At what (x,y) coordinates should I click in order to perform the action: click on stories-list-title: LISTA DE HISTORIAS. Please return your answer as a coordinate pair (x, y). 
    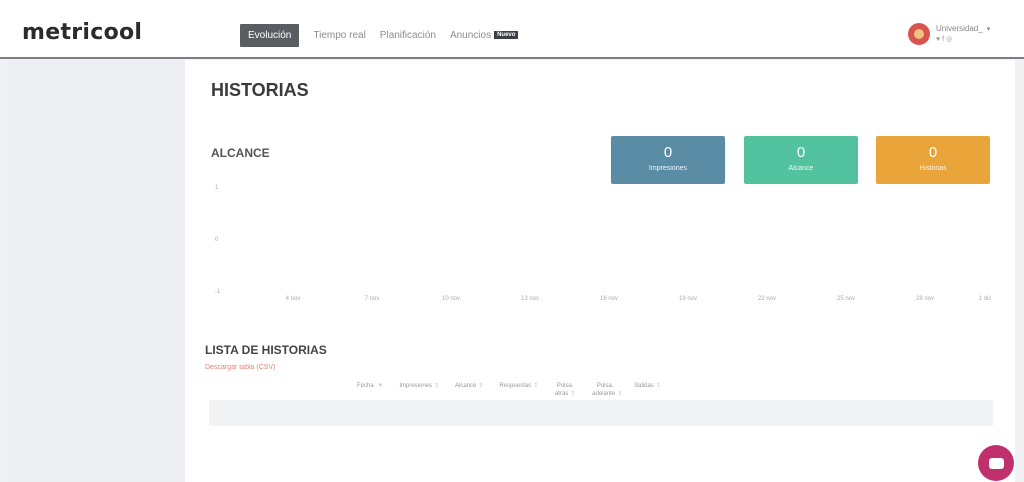
    Looking at the image, I should click on (266, 350).